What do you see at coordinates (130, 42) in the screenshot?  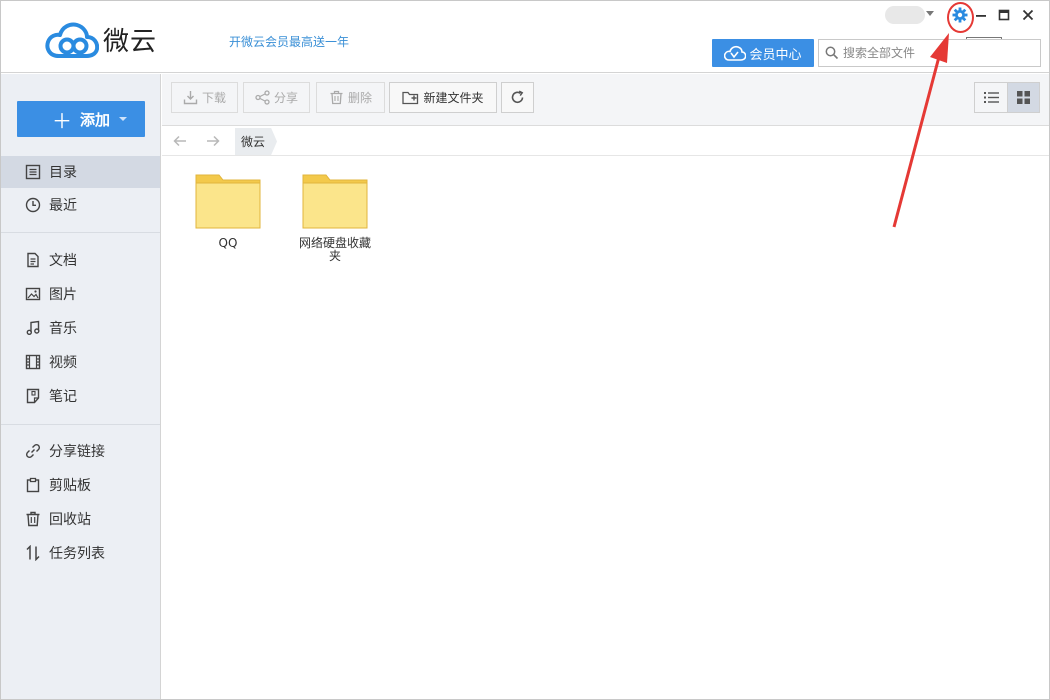 I see `app-name: 微云` at bounding box center [130, 42].